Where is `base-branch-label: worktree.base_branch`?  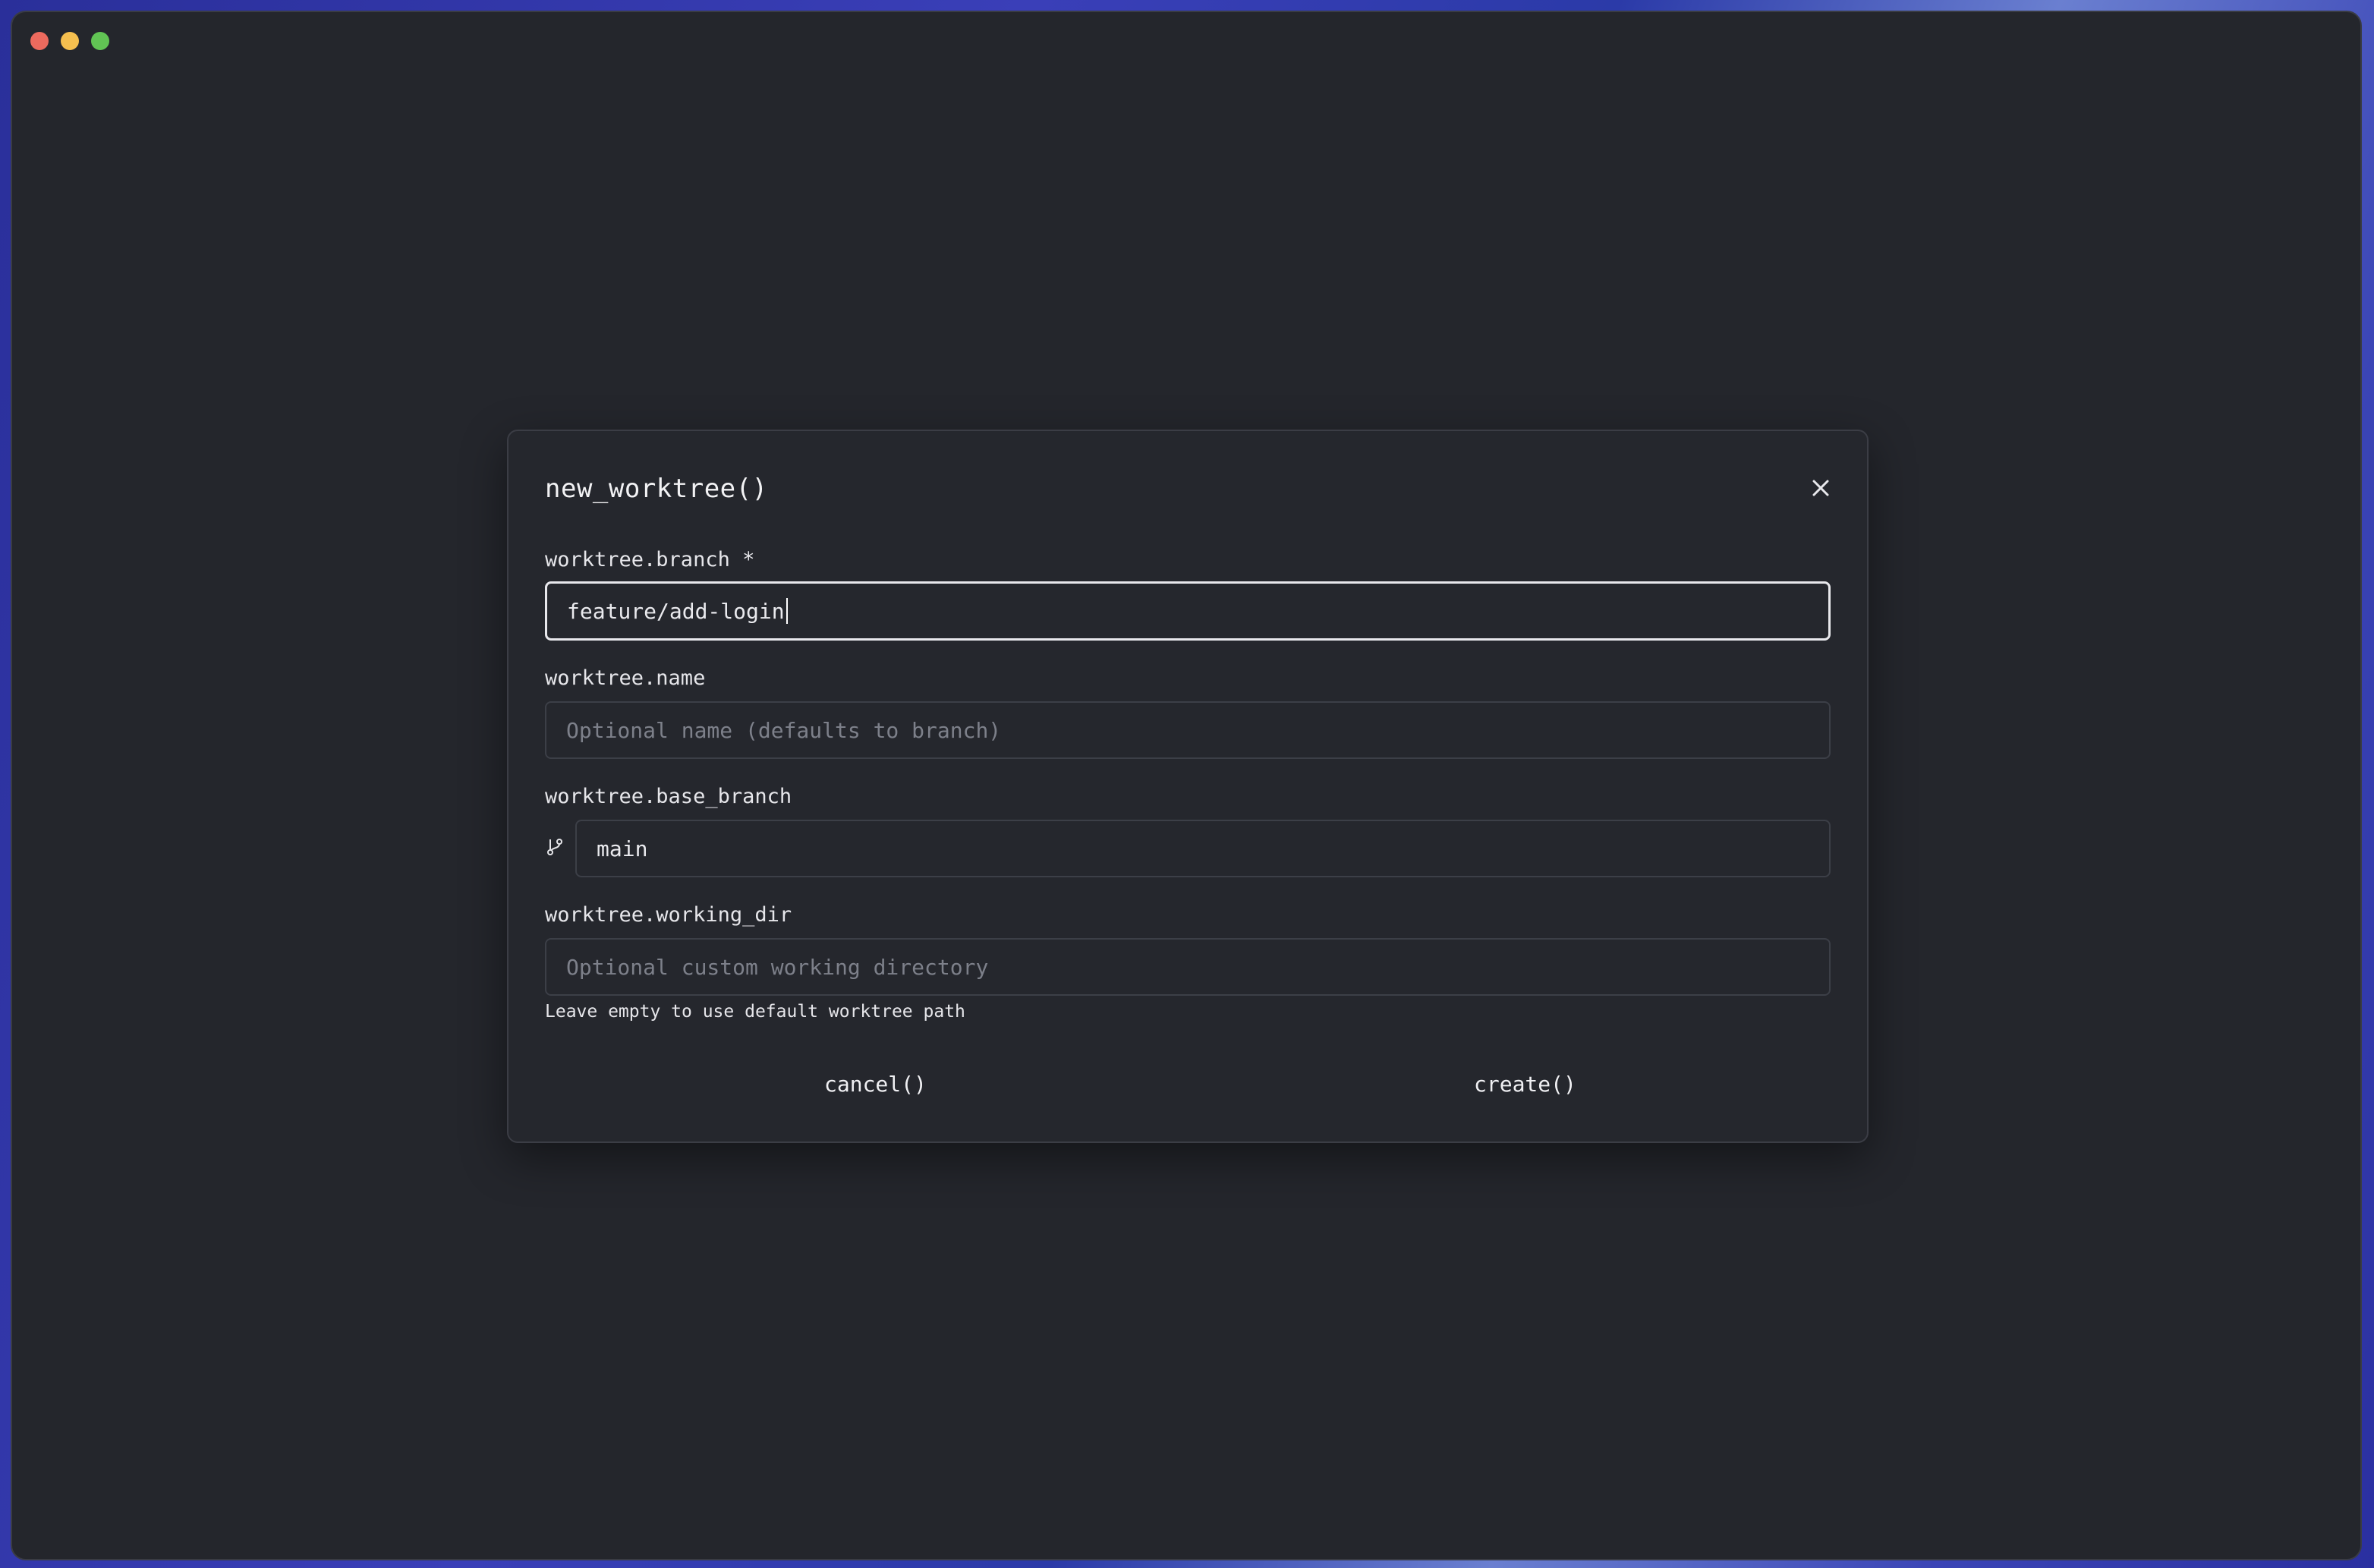 base-branch-label: worktree.base_branch is located at coordinates (668, 796).